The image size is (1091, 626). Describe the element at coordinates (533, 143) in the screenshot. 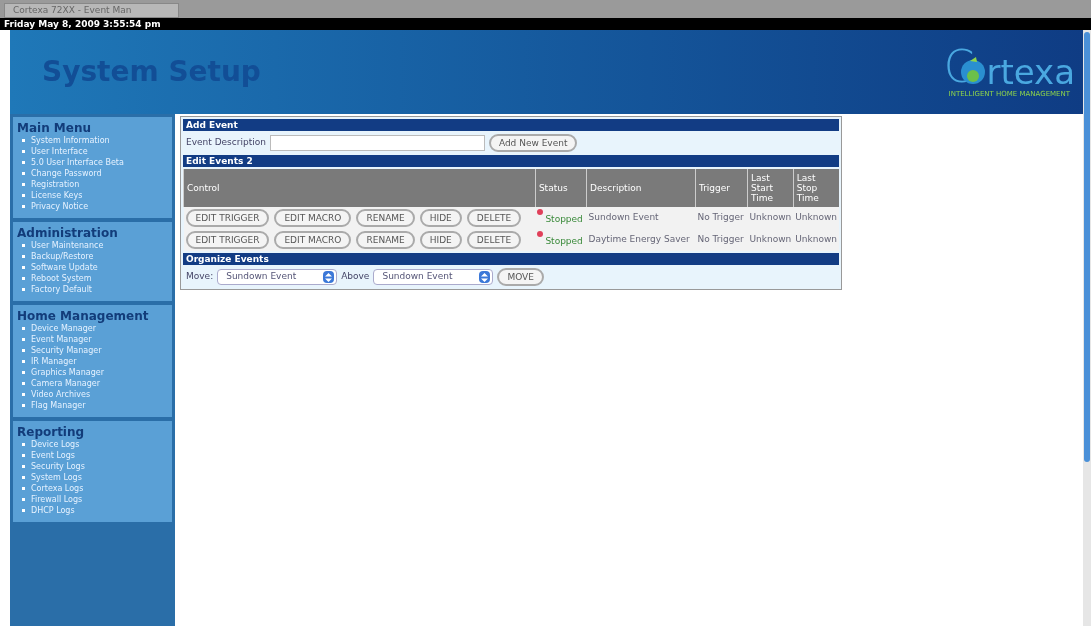

I see `add-event-button: Add New Event` at that location.